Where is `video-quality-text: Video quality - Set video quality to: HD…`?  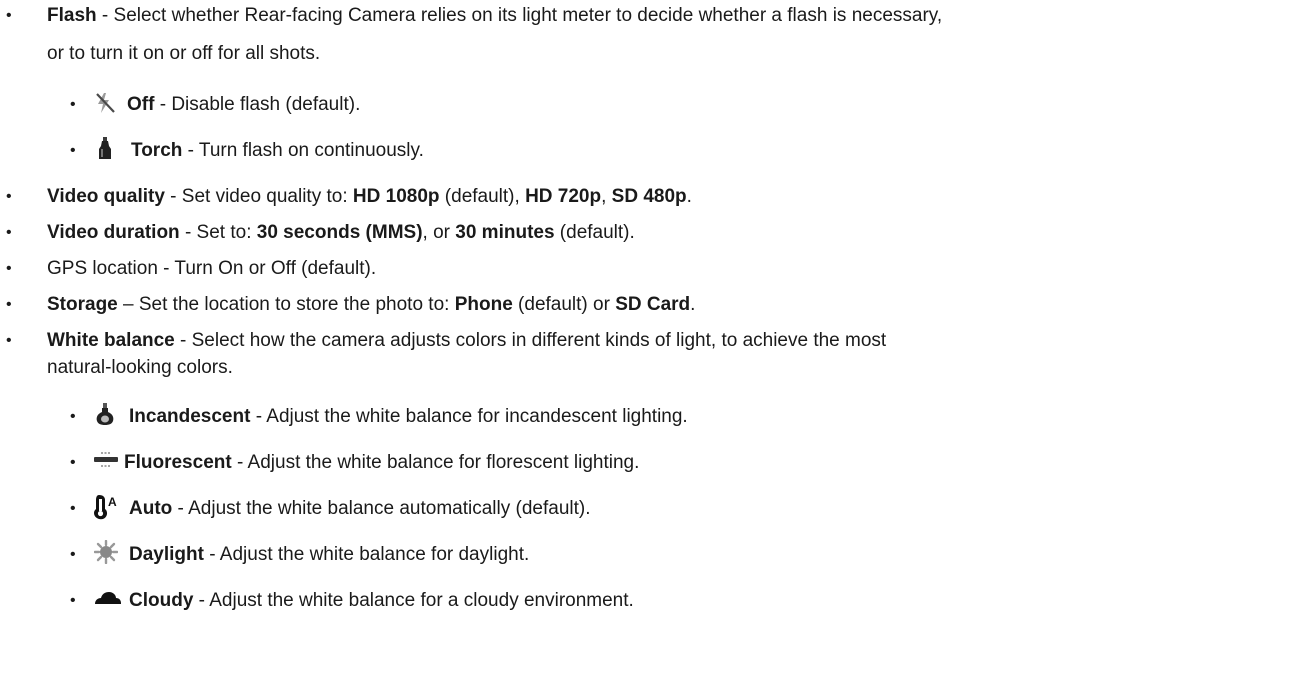 video-quality-text: Video quality - Set video quality to: HD… is located at coordinates (369, 197).